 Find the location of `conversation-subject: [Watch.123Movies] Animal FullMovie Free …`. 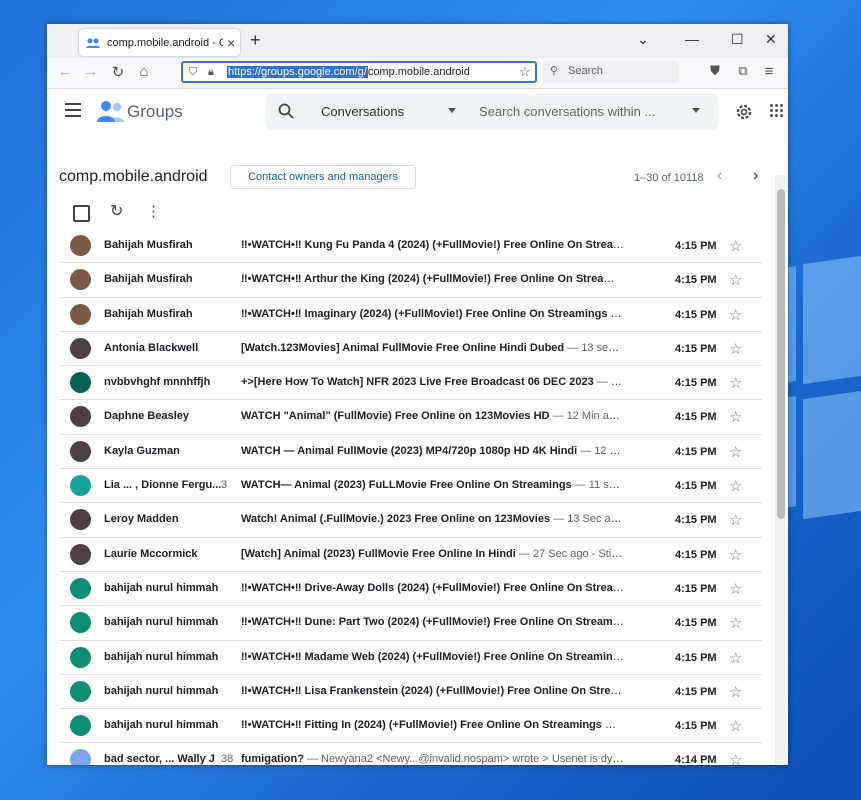

conversation-subject: [Watch.123Movies] Animal FullMovie Free … is located at coordinates (432, 348).